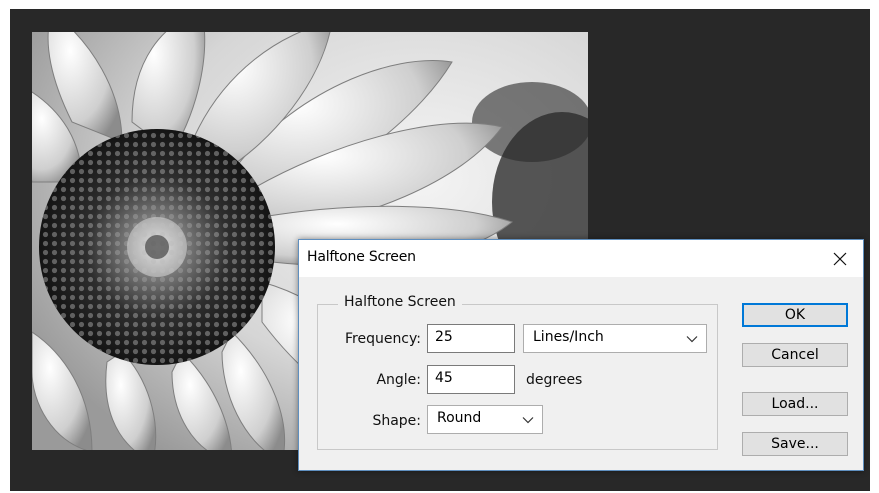  I want to click on frequency-input: 25, so click(471, 338).